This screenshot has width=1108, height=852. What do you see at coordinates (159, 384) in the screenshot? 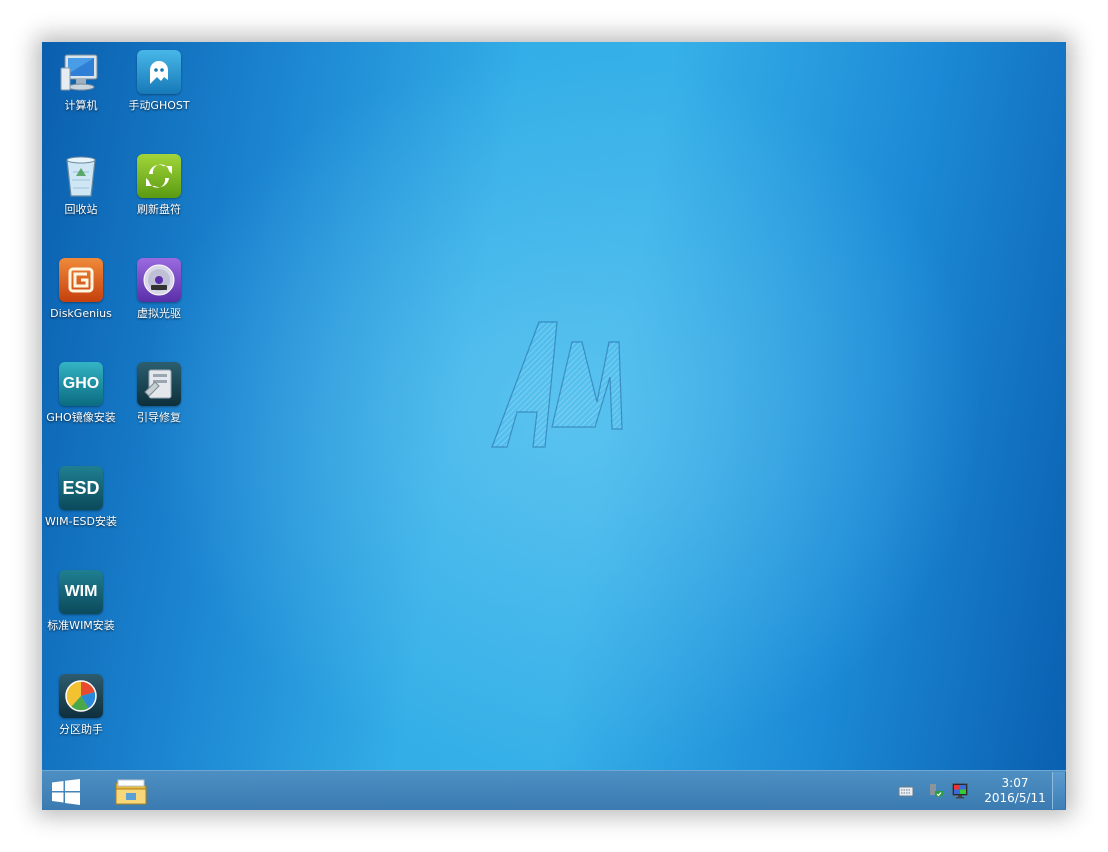
I see `boot-repair-icon` at bounding box center [159, 384].